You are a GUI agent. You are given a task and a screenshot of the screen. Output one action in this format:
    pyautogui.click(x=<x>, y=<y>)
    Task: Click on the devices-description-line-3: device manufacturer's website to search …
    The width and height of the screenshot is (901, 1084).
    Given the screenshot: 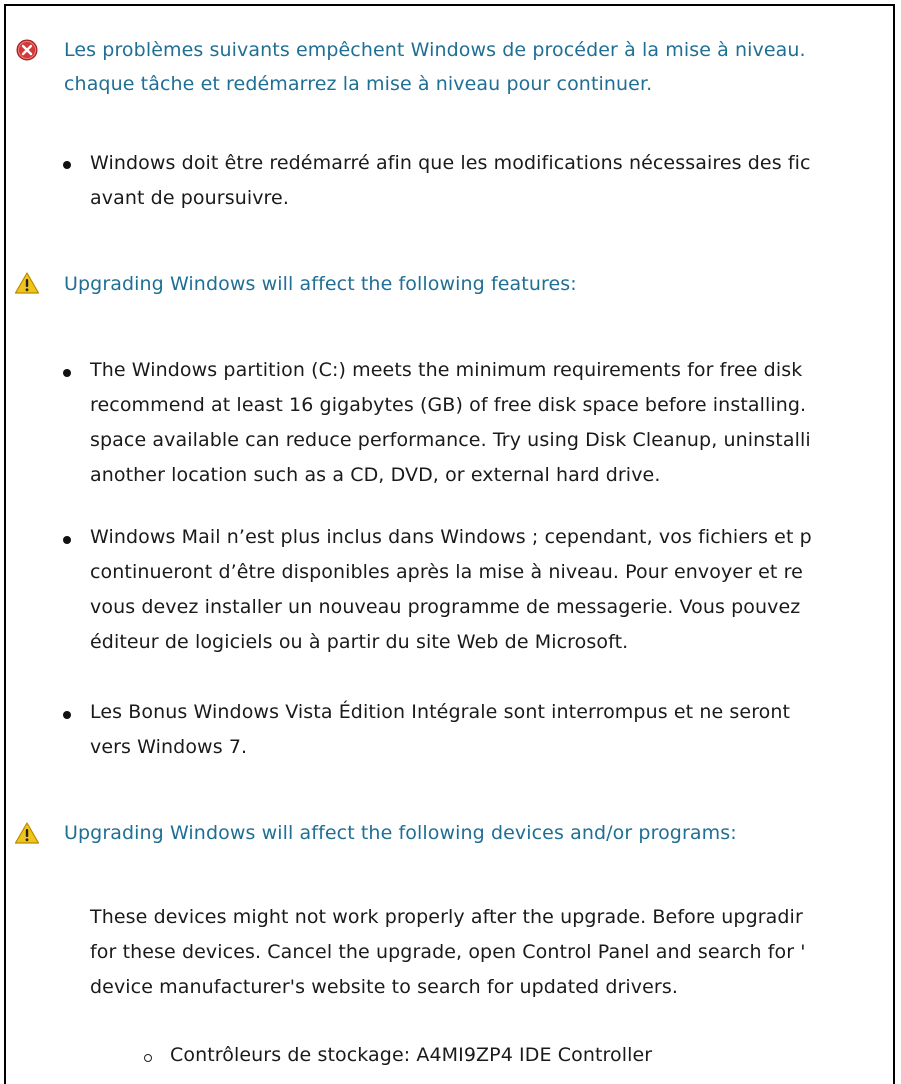 What is the action you would take?
    pyautogui.click(x=384, y=987)
    